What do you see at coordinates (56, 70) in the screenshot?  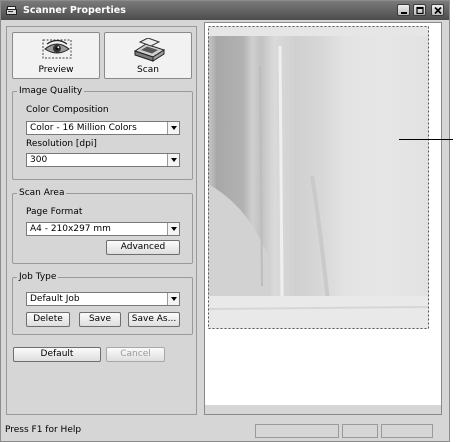 I see `preview-label: Preview` at bounding box center [56, 70].